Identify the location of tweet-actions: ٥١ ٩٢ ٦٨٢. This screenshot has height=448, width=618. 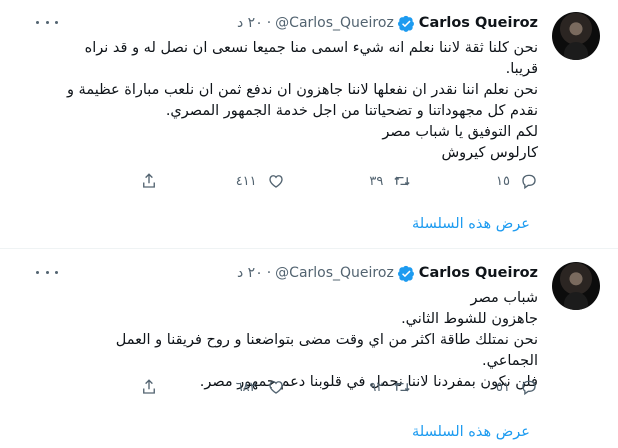
(318, 387).